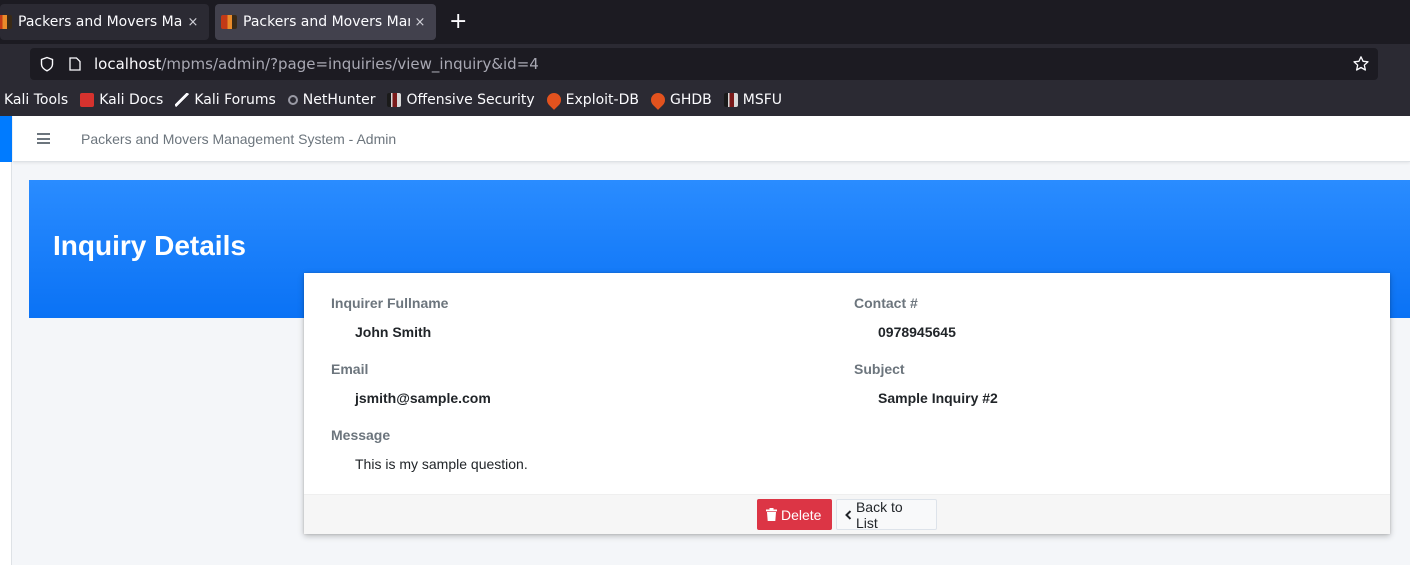 This screenshot has width=1410, height=565. What do you see at coordinates (730, 100) in the screenshot?
I see `msfu-icon` at bounding box center [730, 100].